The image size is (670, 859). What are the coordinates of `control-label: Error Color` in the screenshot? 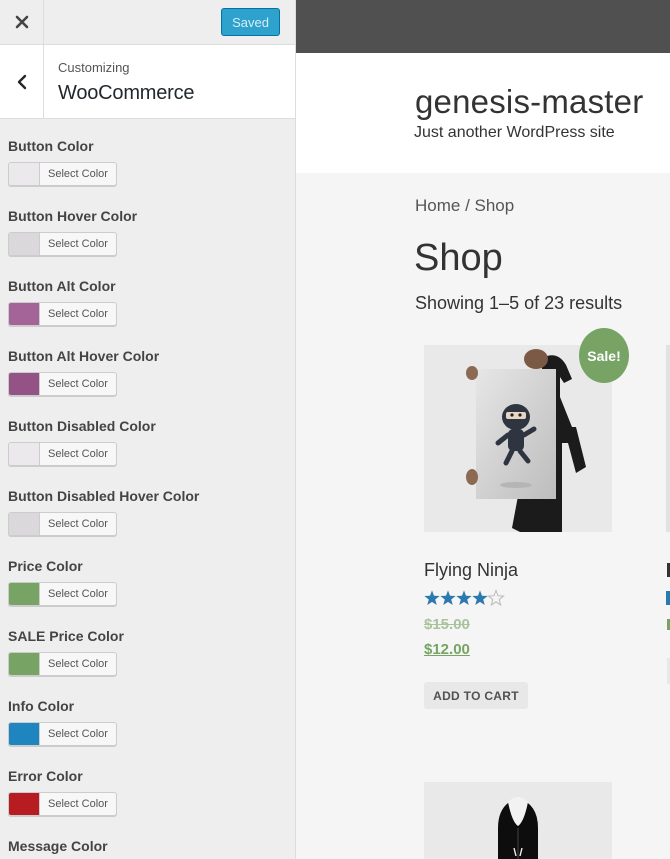 It's located at (45, 776).